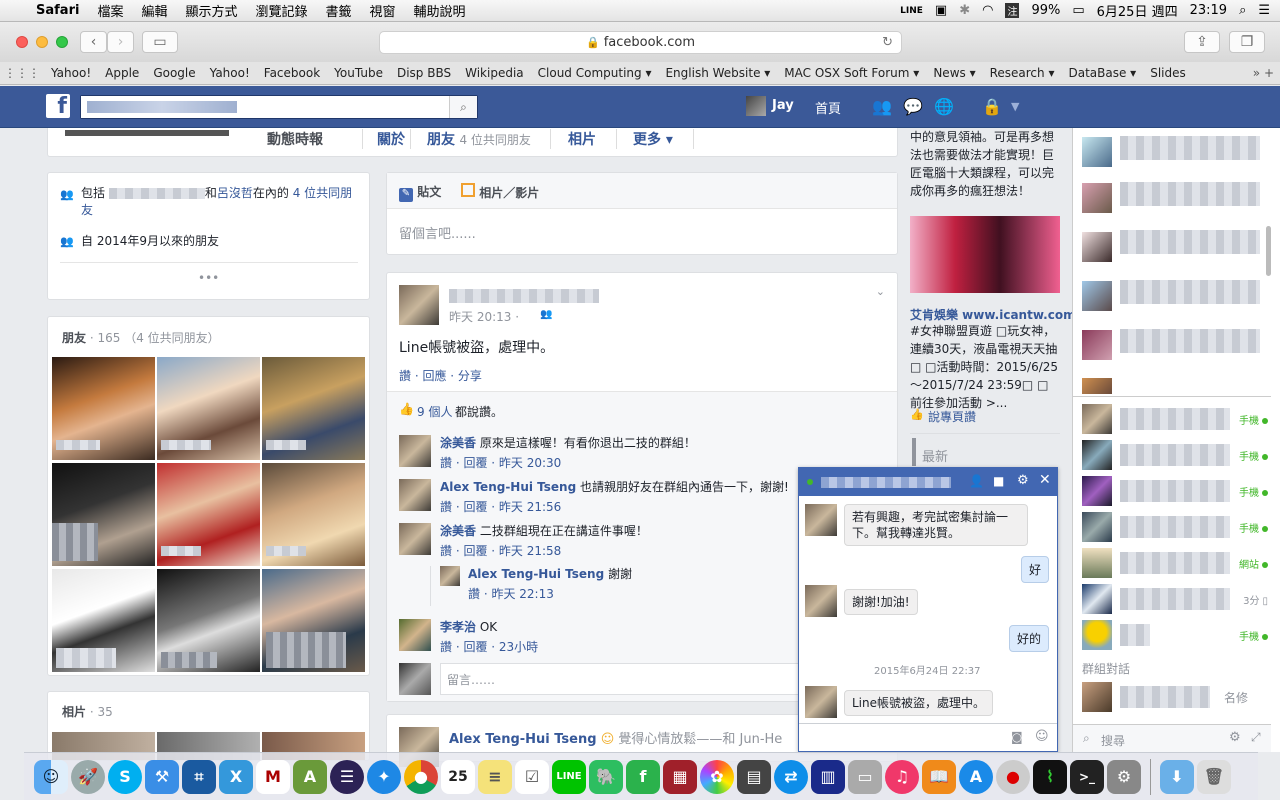 This screenshot has width=1280, height=800. Describe the element at coordinates (964, 10) in the screenshot. I see `bluetooth-icon: ✱` at that location.